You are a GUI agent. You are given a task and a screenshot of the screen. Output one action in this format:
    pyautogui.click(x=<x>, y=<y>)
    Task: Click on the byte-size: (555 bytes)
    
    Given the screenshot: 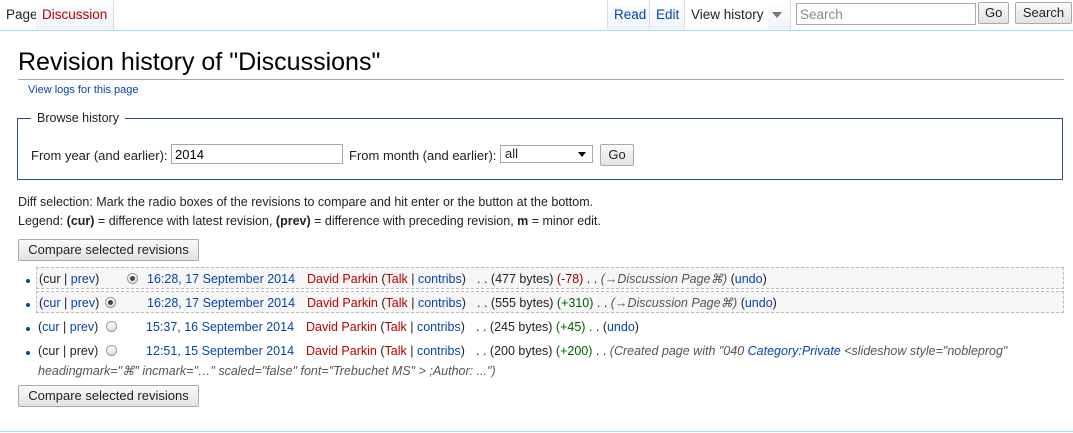 What is the action you would take?
    pyautogui.click(x=522, y=303)
    